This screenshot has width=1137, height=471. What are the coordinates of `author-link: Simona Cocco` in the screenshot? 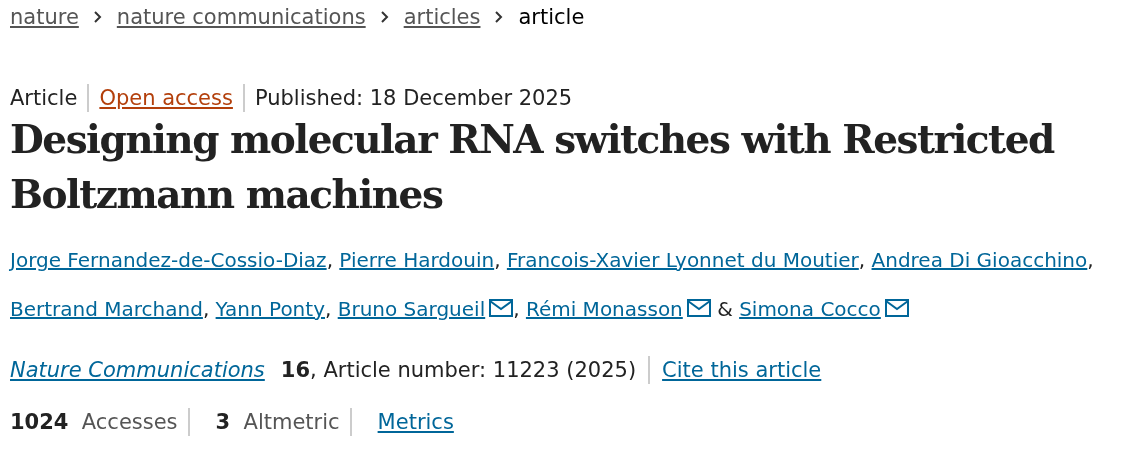 It's located at (810, 309).